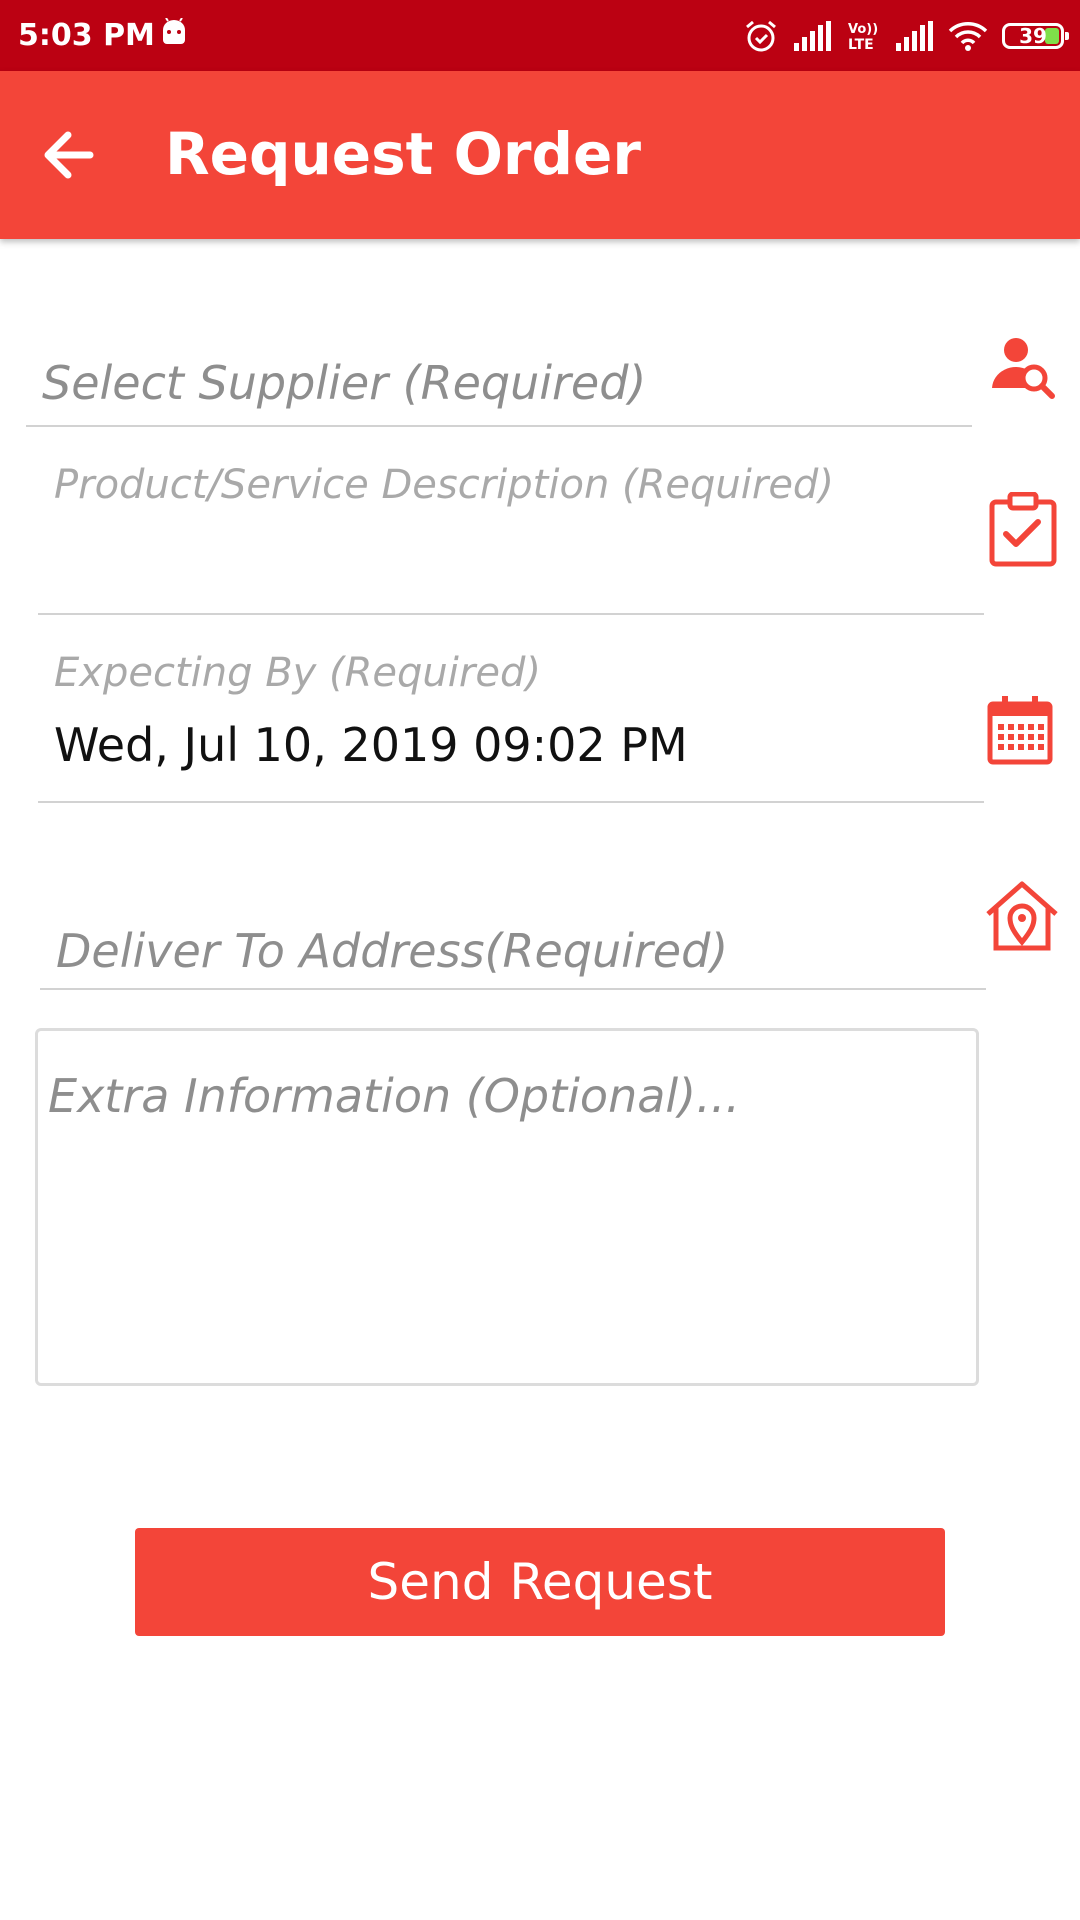  I want to click on supplier-underline, so click(499, 426).